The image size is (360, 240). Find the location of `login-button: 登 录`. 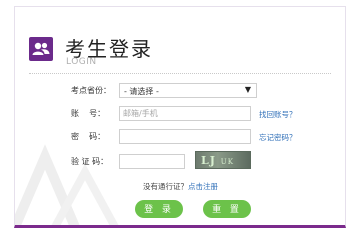

login-button: 登 录 is located at coordinates (159, 209).